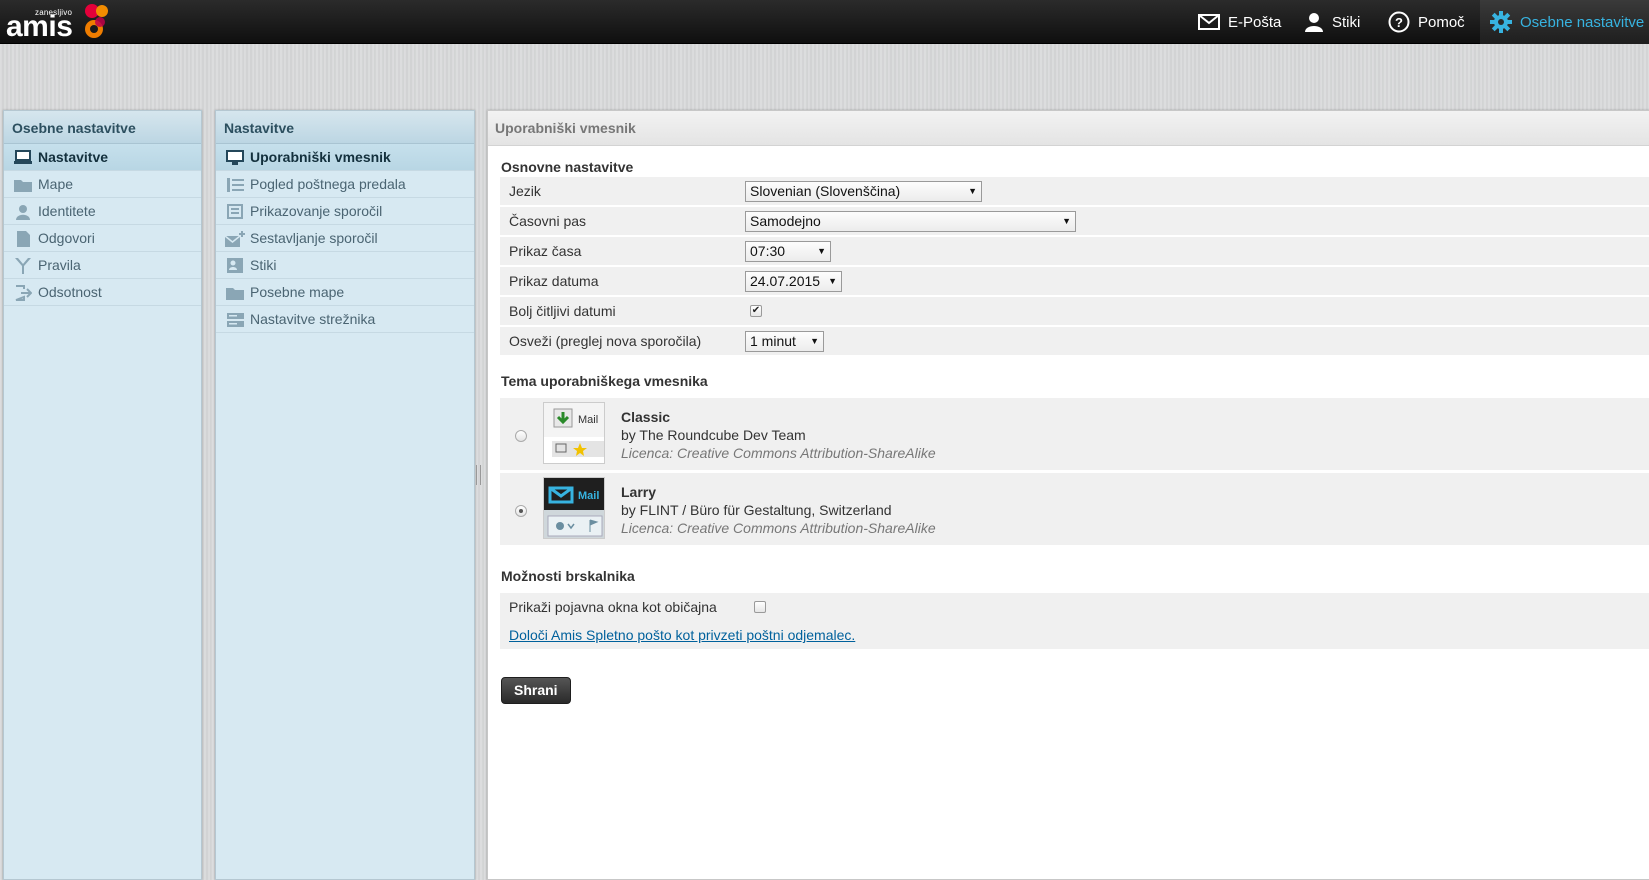 Image resolution: width=1649 pixels, height=880 pixels. What do you see at coordinates (1314, 22) in the screenshot?
I see `person-icon` at bounding box center [1314, 22].